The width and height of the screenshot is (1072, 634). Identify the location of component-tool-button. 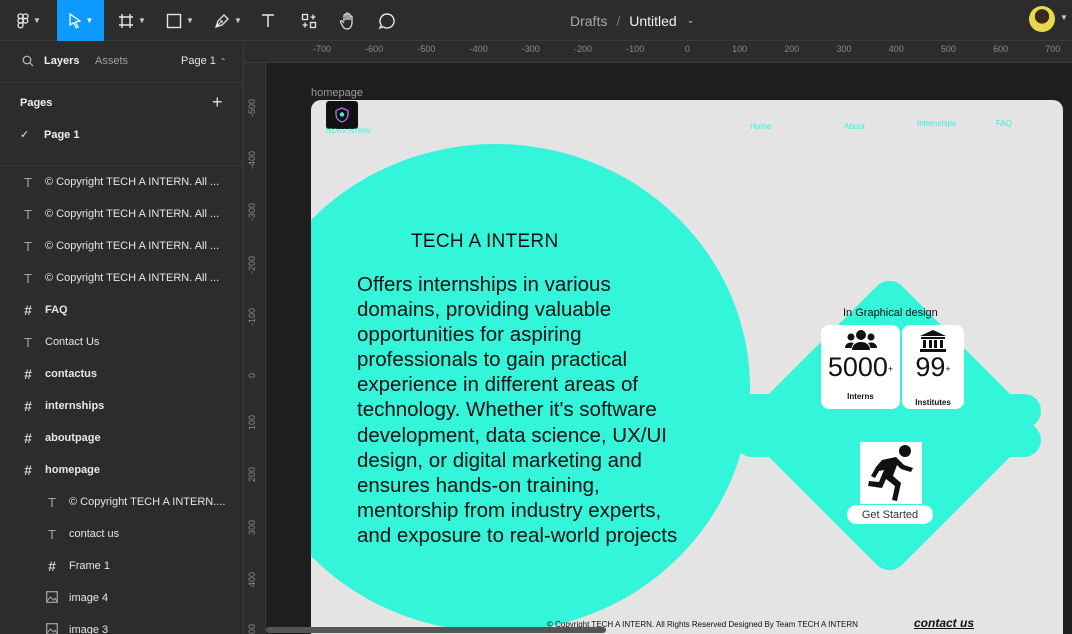
(309, 20).